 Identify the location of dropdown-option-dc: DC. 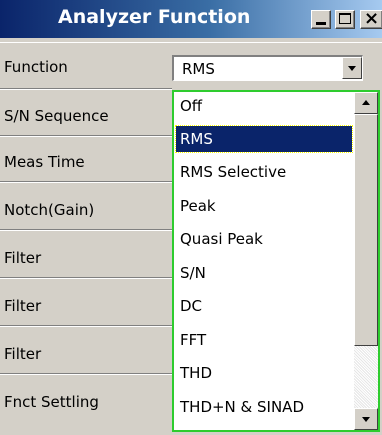
(264, 306).